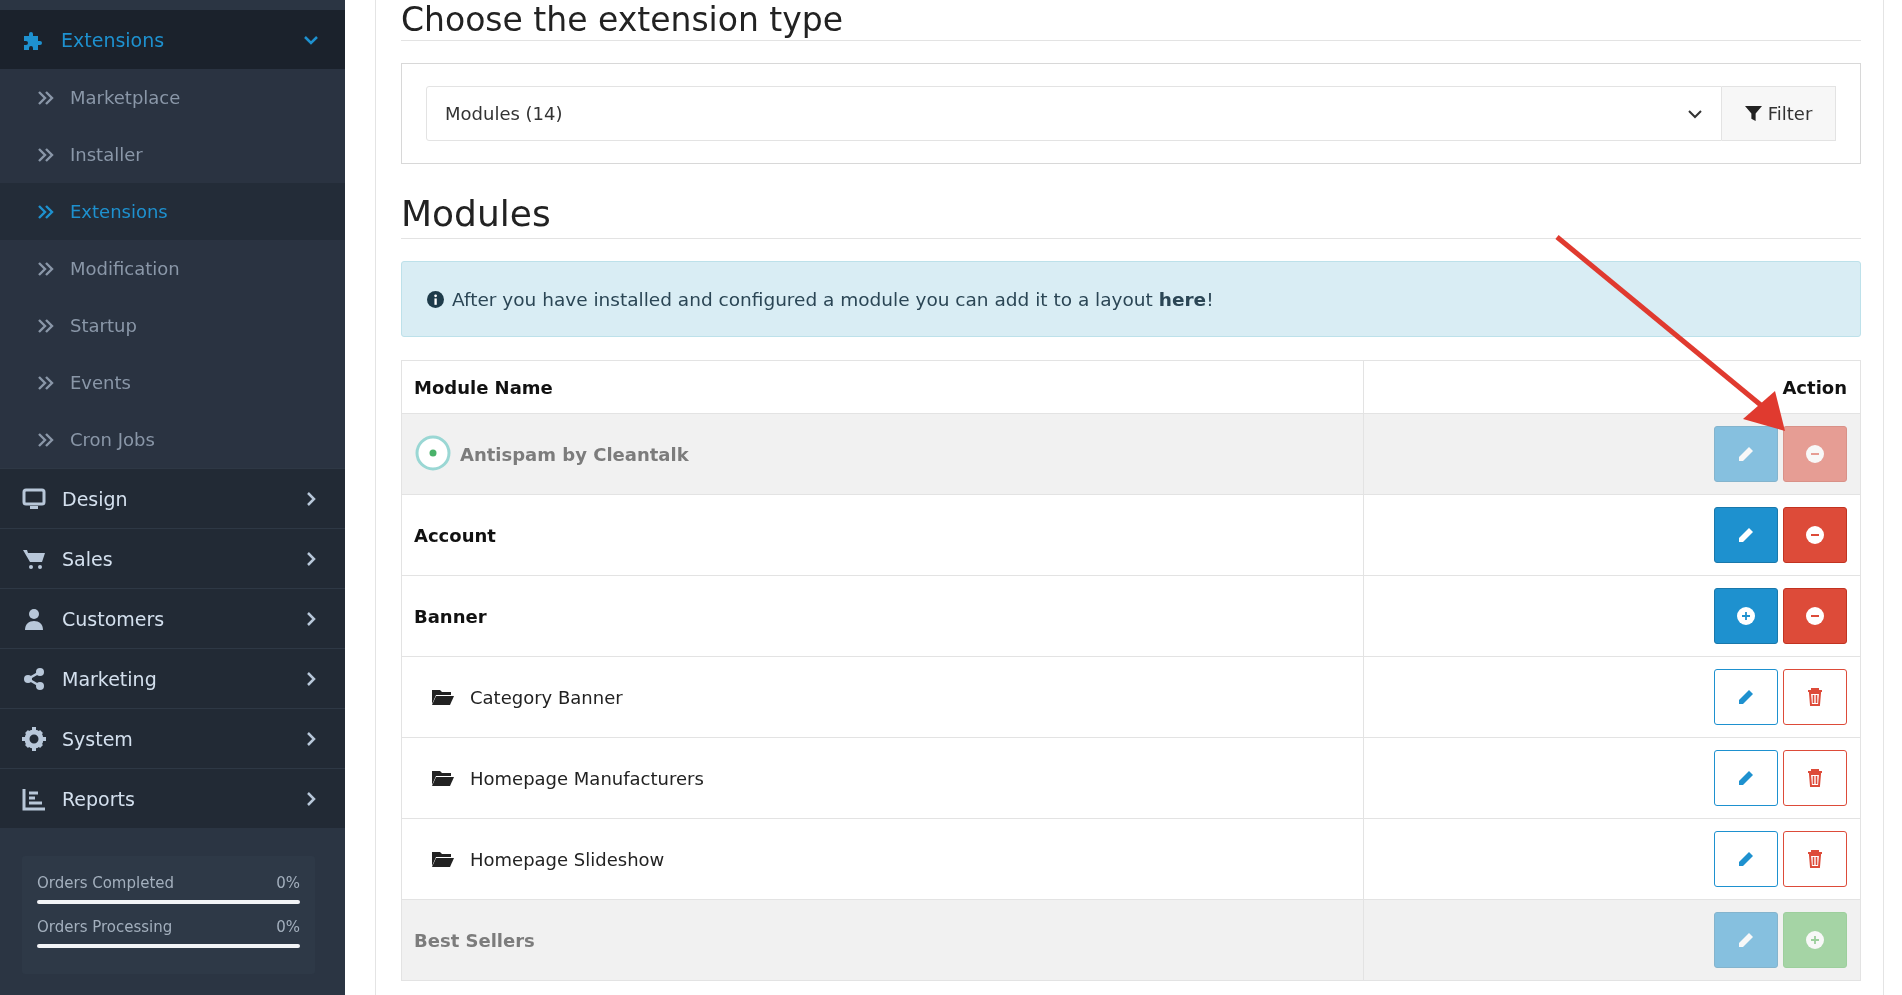  What do you see at coordinates (172, 382) in the screenshot?
I see `submenu-item: Events` at bounding box center [172, 382].